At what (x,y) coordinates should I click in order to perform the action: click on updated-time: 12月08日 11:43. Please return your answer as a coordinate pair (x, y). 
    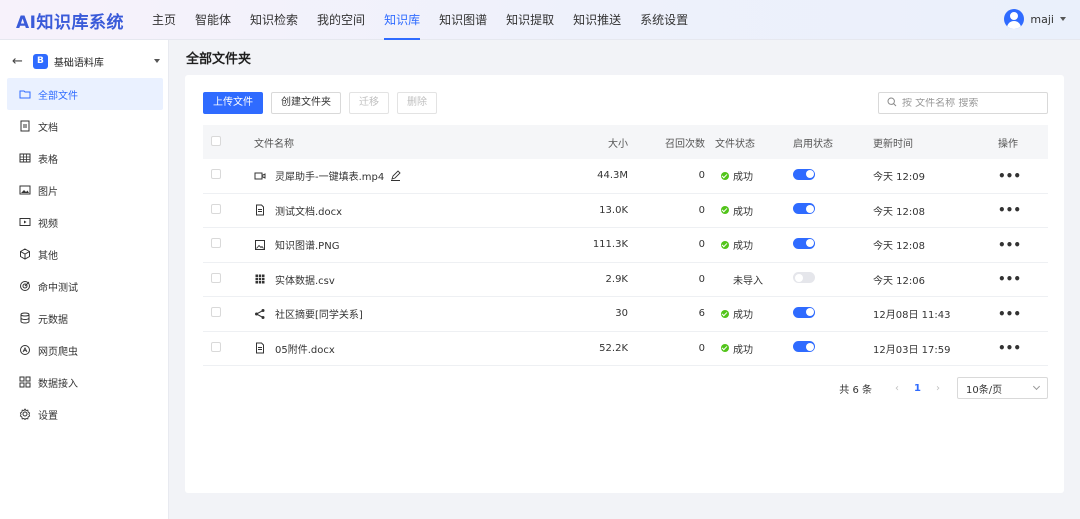
    Looking at the image, I should click on (912, 316).